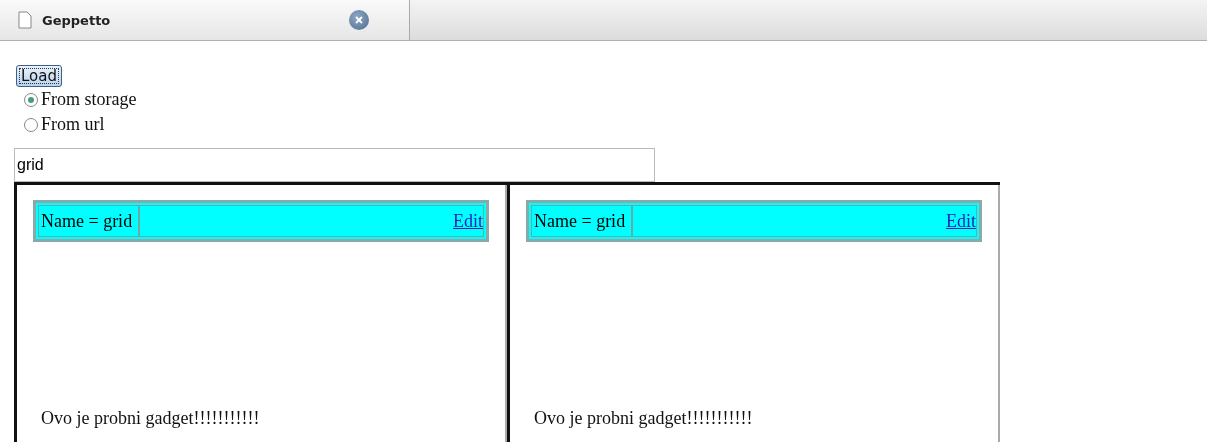 The width and height of the screenshot is (1207, 443). What do you see at coordinates (73, 124) in the screenshot?
I see `radio-label: From url` at bounding box center [73, 124].